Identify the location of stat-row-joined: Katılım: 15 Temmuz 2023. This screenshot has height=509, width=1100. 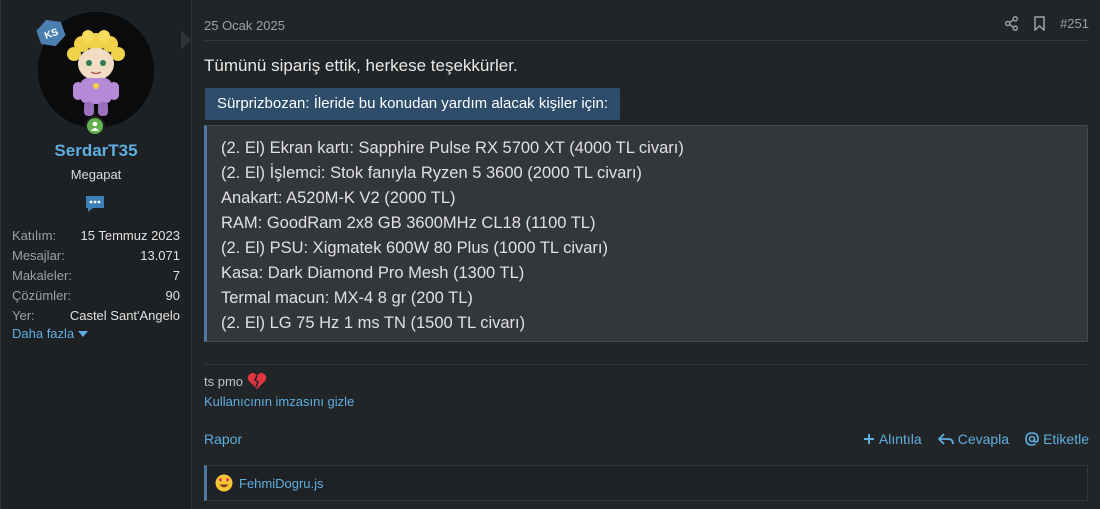
(96, 235).